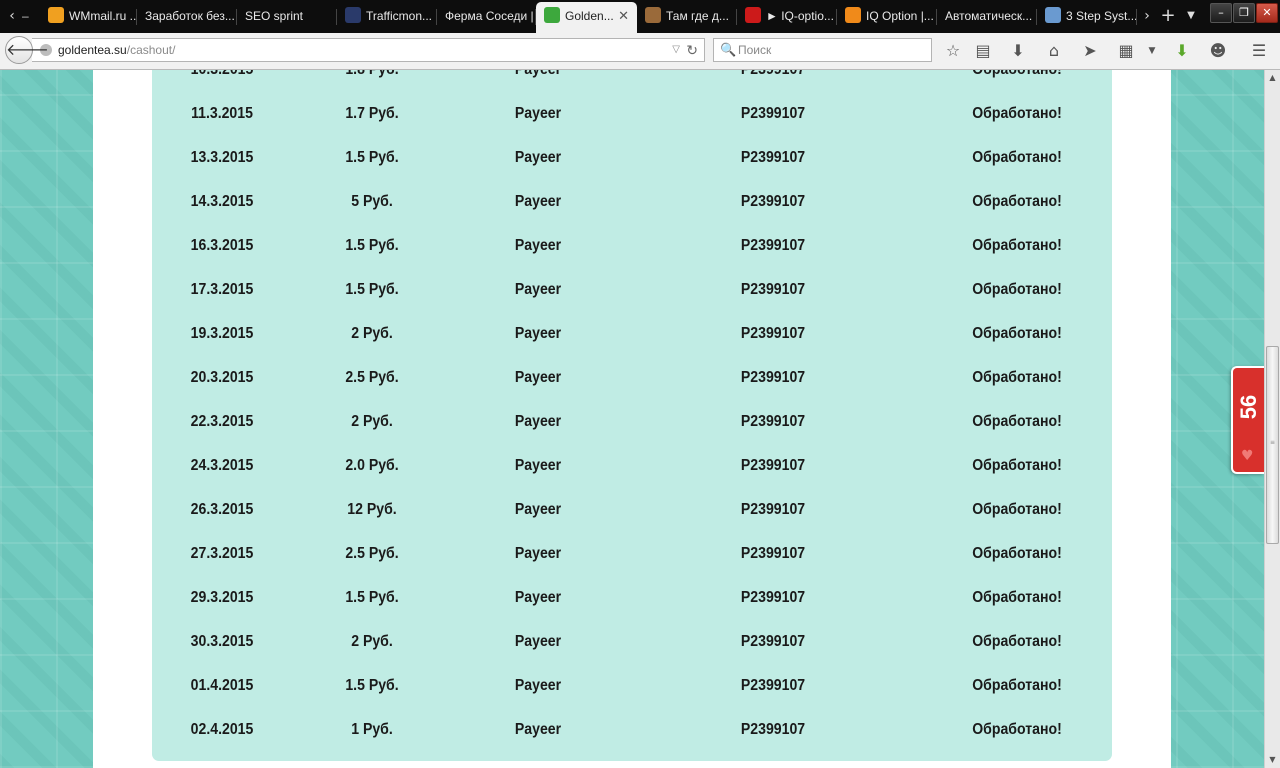  Describe the element at coordinates (1272, 445) in the screenshot. I see `scrollbar-thumb: ≡` at that location.